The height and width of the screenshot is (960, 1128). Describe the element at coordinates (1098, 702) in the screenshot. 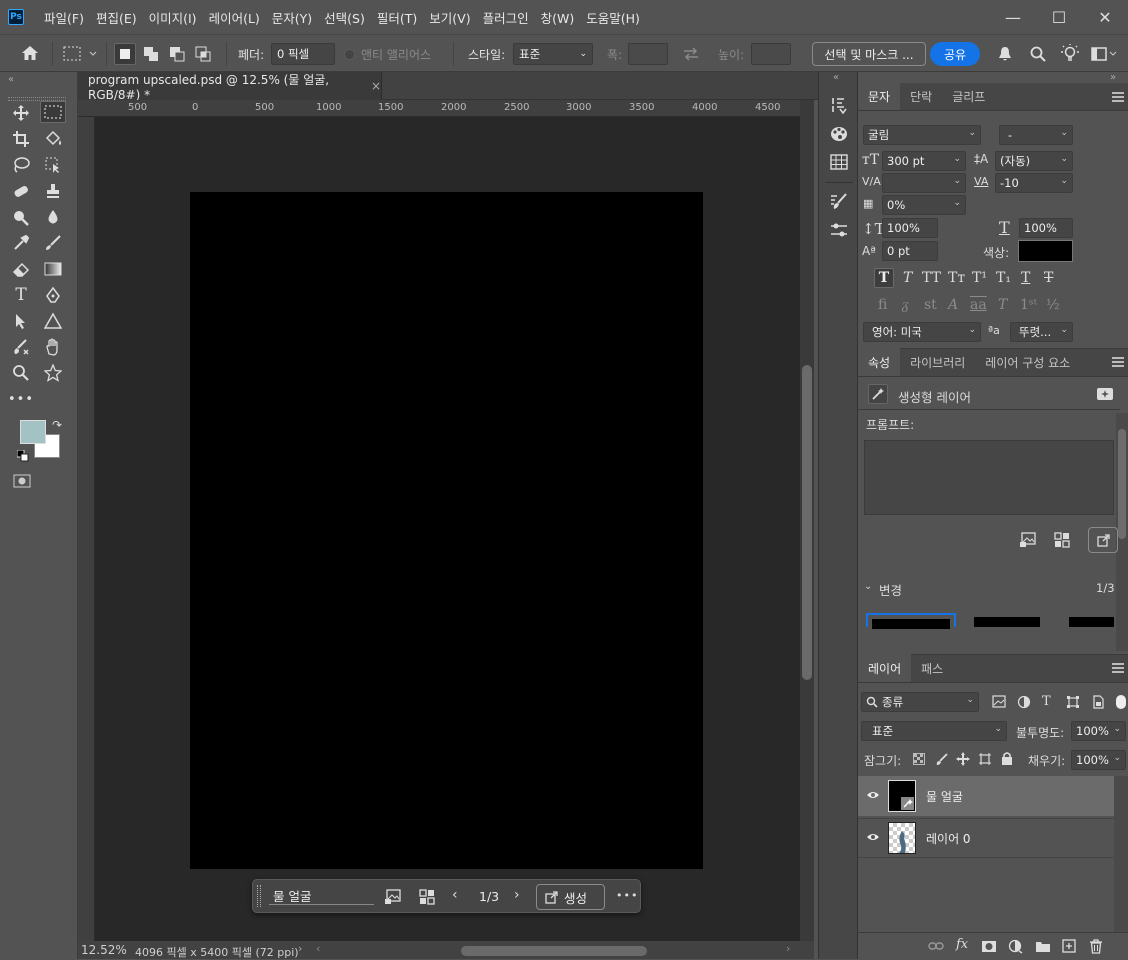

I see `filter-smart-object-icon` at that location.